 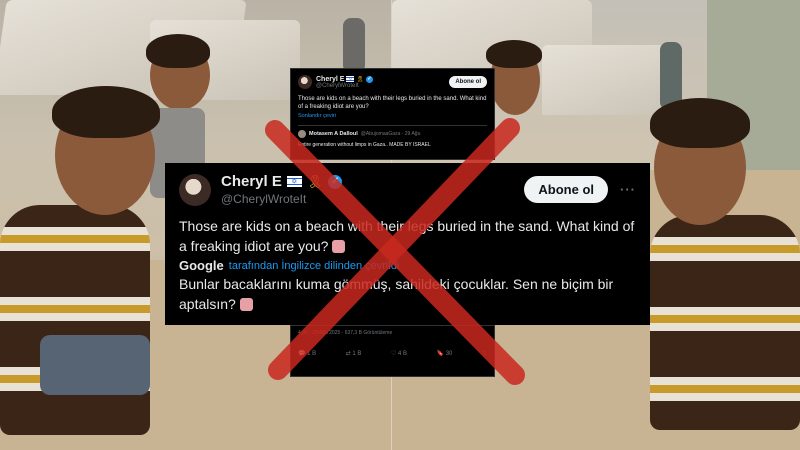 What do you see at coordinates (95, 365) in the screenshot?
I see `child-jeans` at bounding box center [95, 365].